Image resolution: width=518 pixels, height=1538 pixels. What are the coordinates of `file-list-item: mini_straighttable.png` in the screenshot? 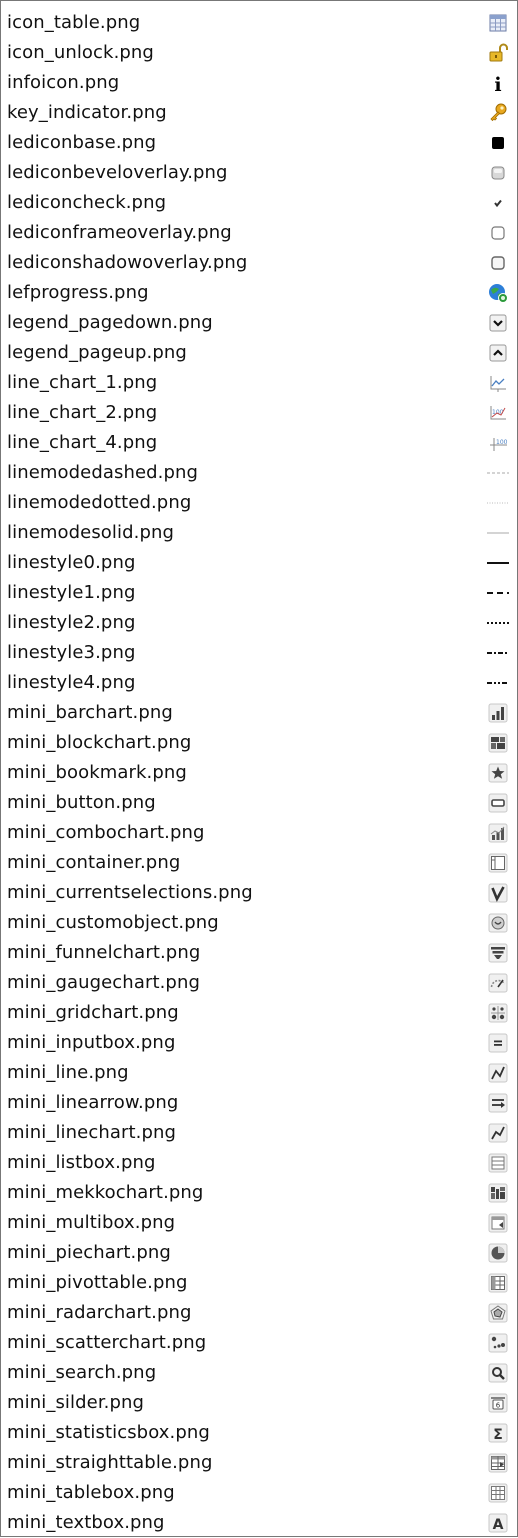 It's located at (259, 1463).